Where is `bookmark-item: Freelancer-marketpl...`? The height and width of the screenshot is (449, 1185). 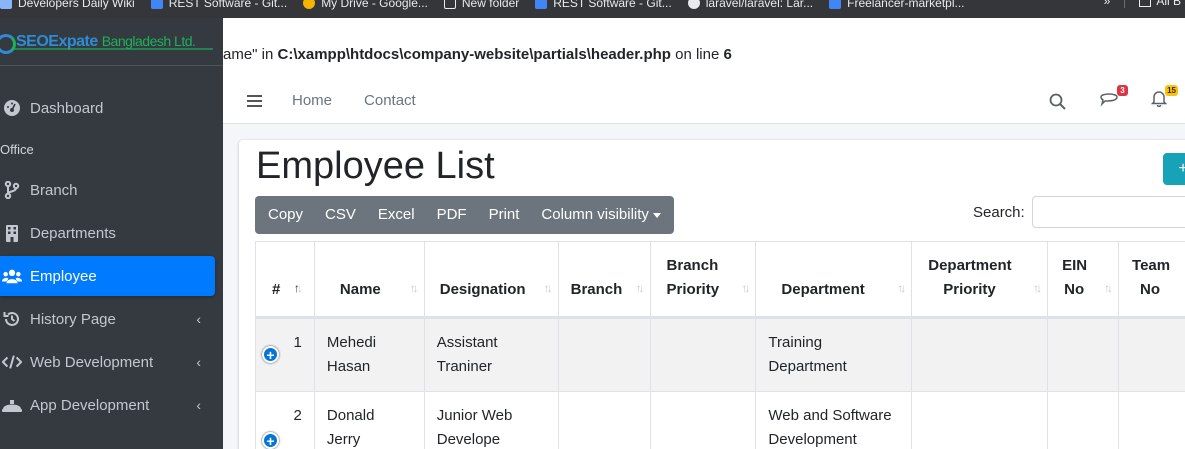 bookmark-item: Freelancer-marketpl... is located at coordinates (897, 5).